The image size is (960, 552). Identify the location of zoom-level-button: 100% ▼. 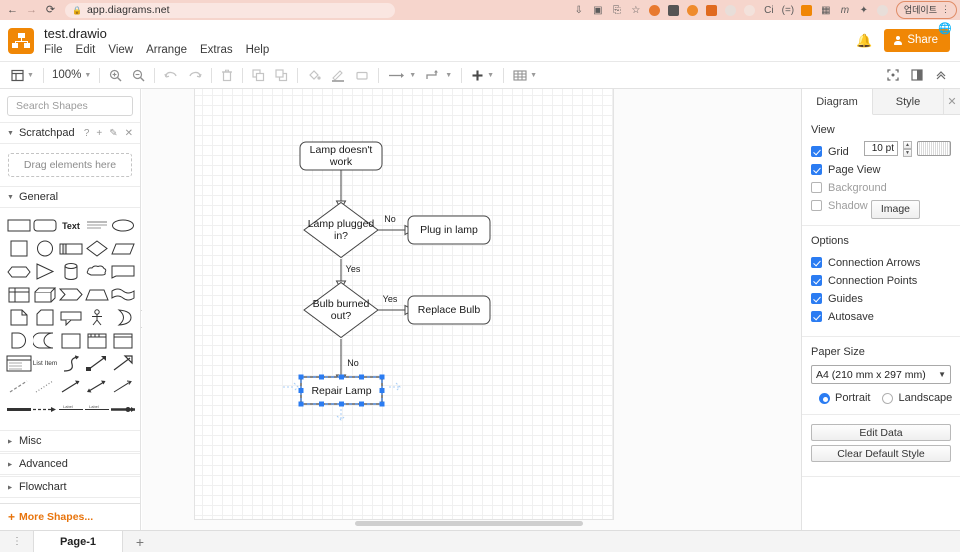
(71, 75).